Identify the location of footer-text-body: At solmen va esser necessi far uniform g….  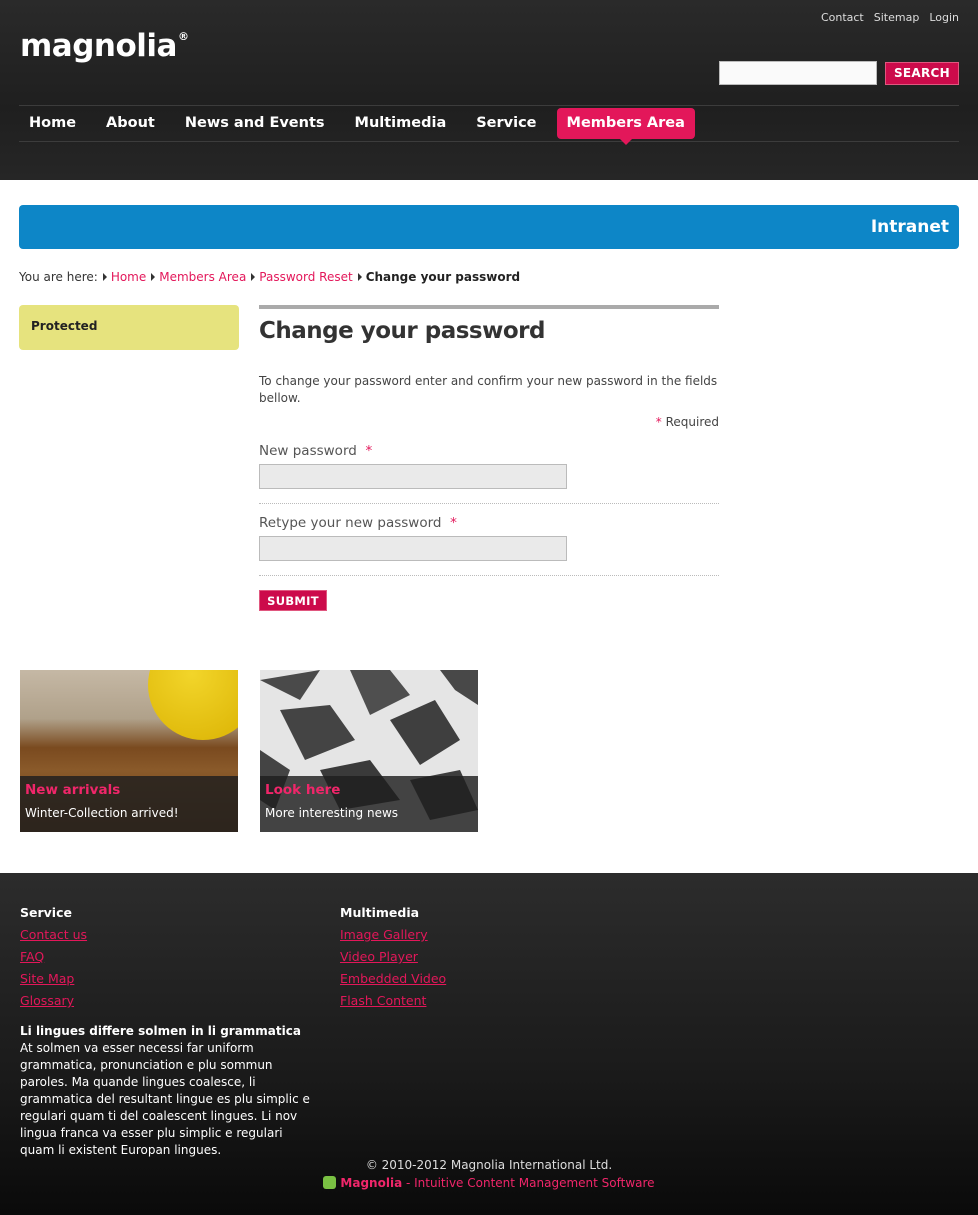
(165, 1099).